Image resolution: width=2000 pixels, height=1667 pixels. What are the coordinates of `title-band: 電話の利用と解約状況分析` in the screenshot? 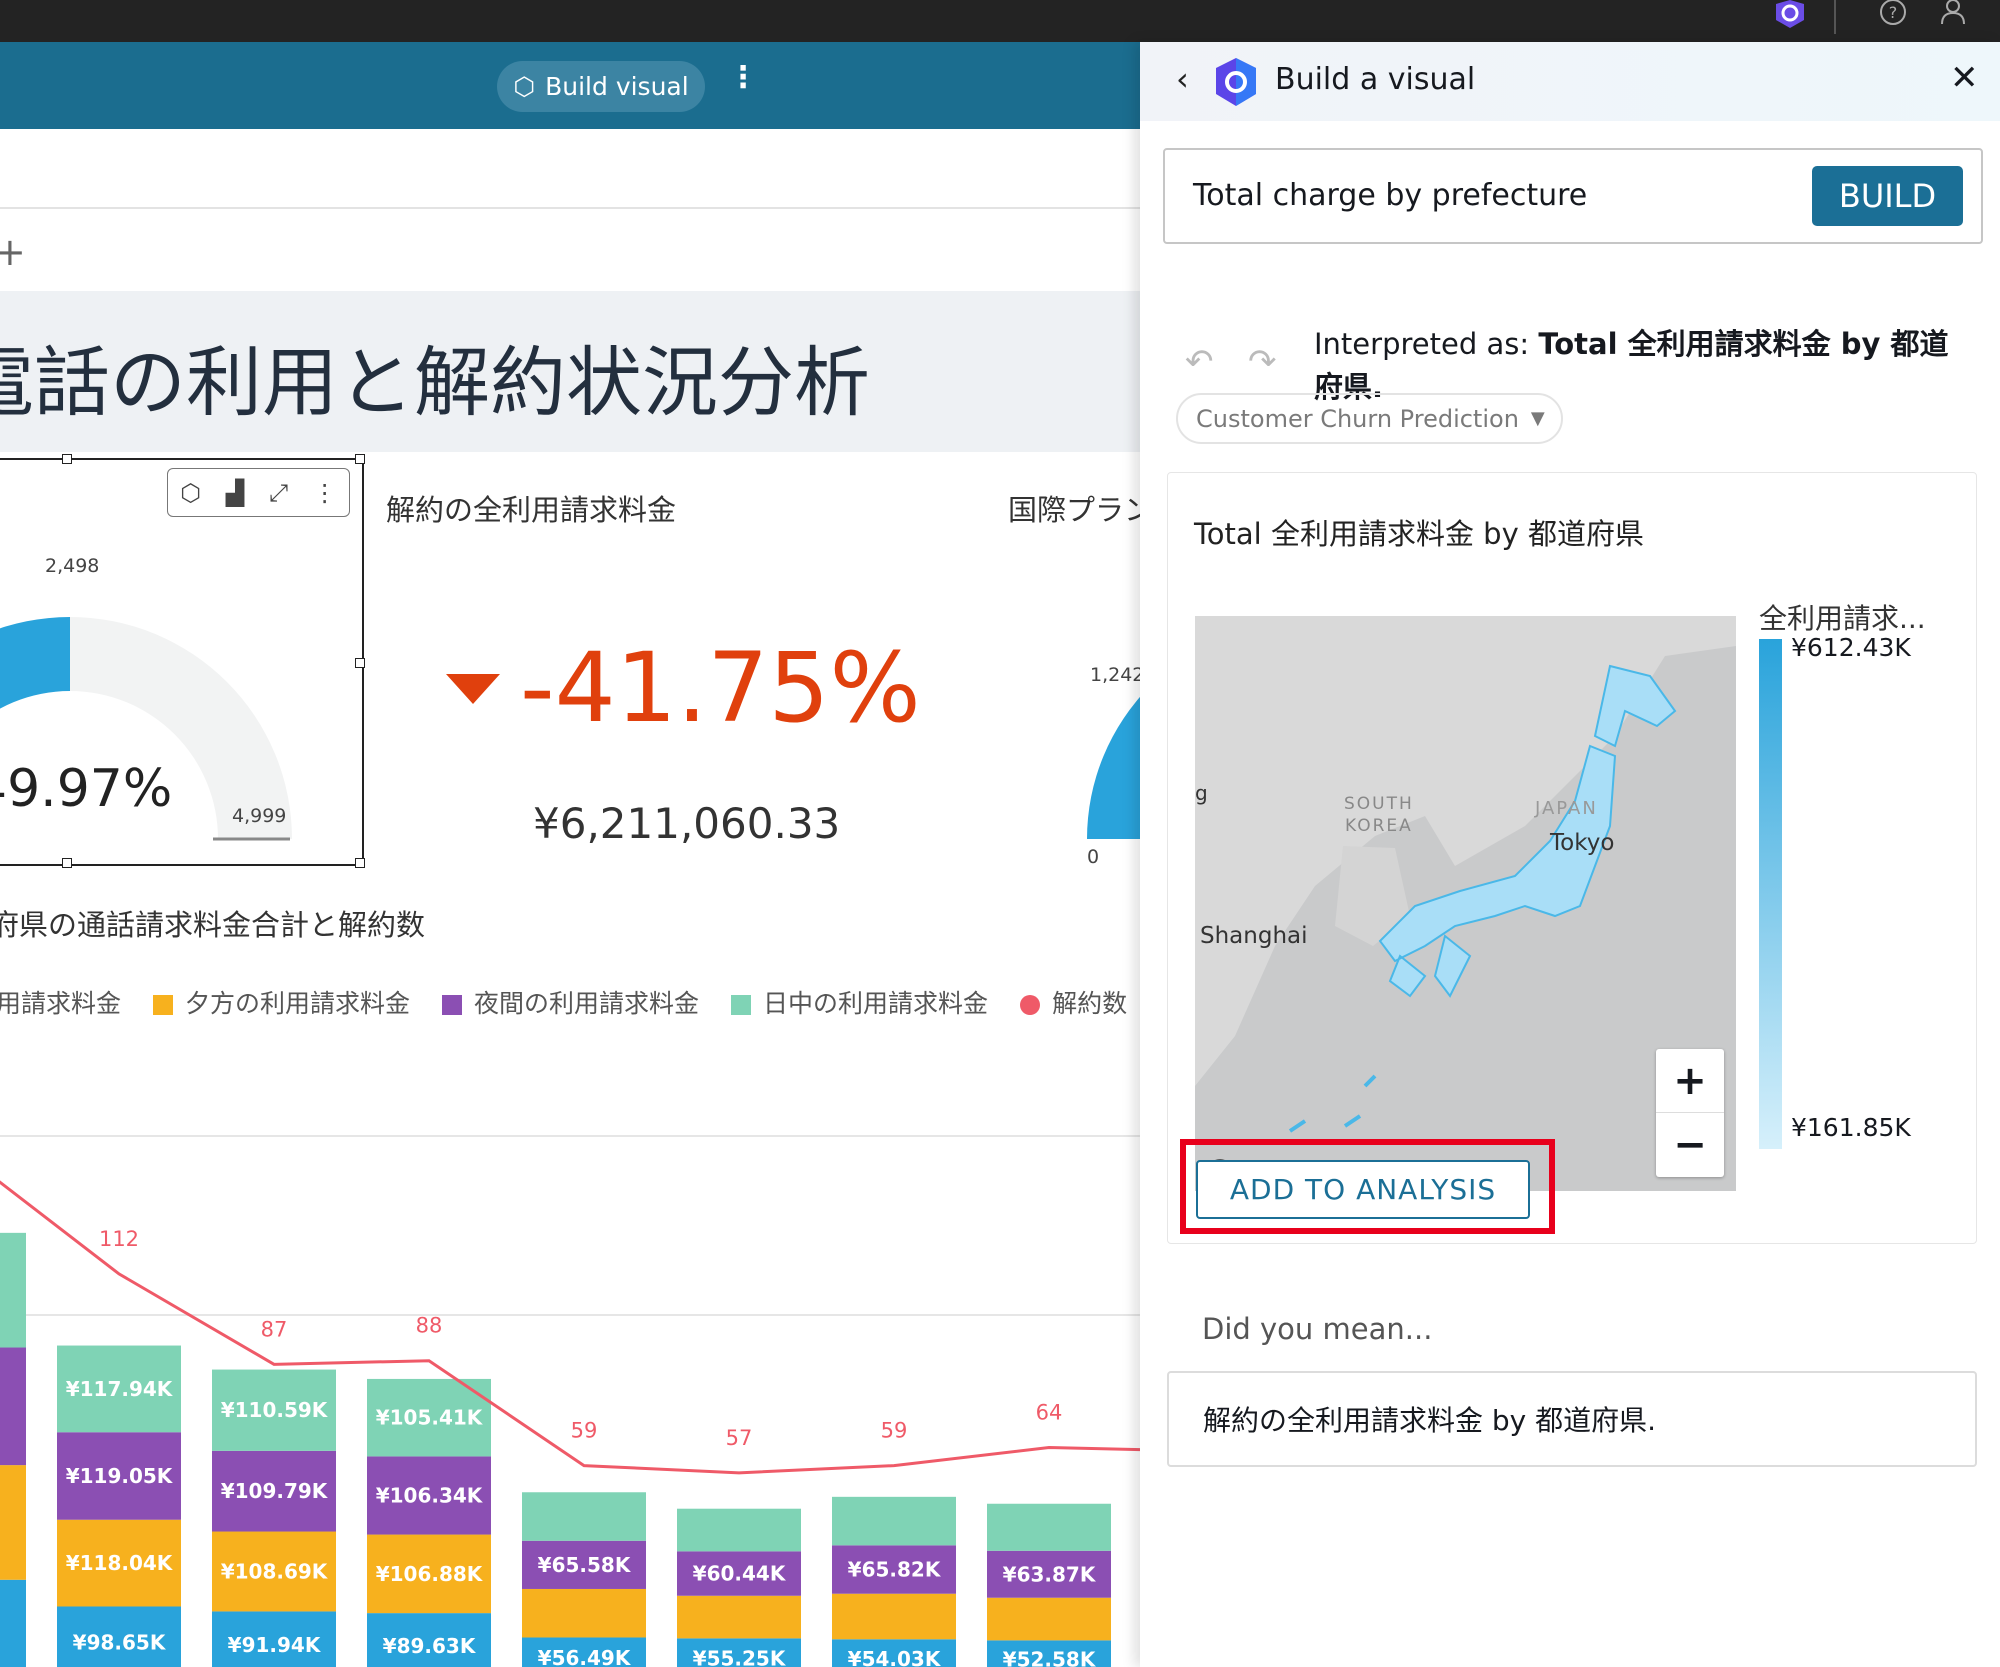 It's located at (570, 371).